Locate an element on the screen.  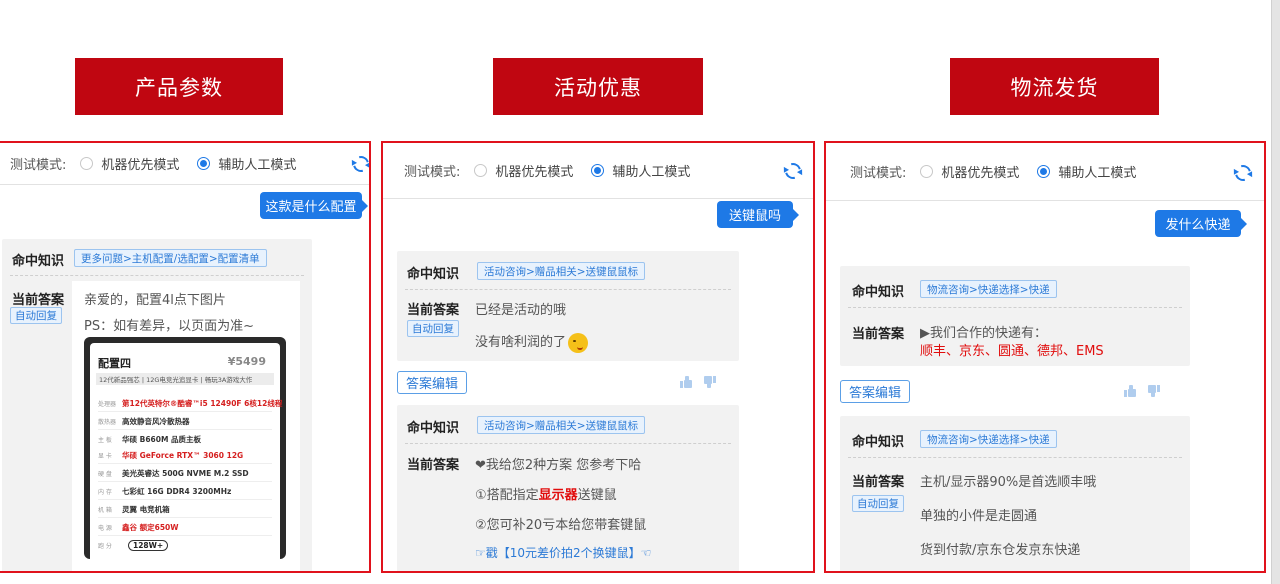
spec-row: 散热器 高效静音风冷散热器 is located at coordinates (144, 421).